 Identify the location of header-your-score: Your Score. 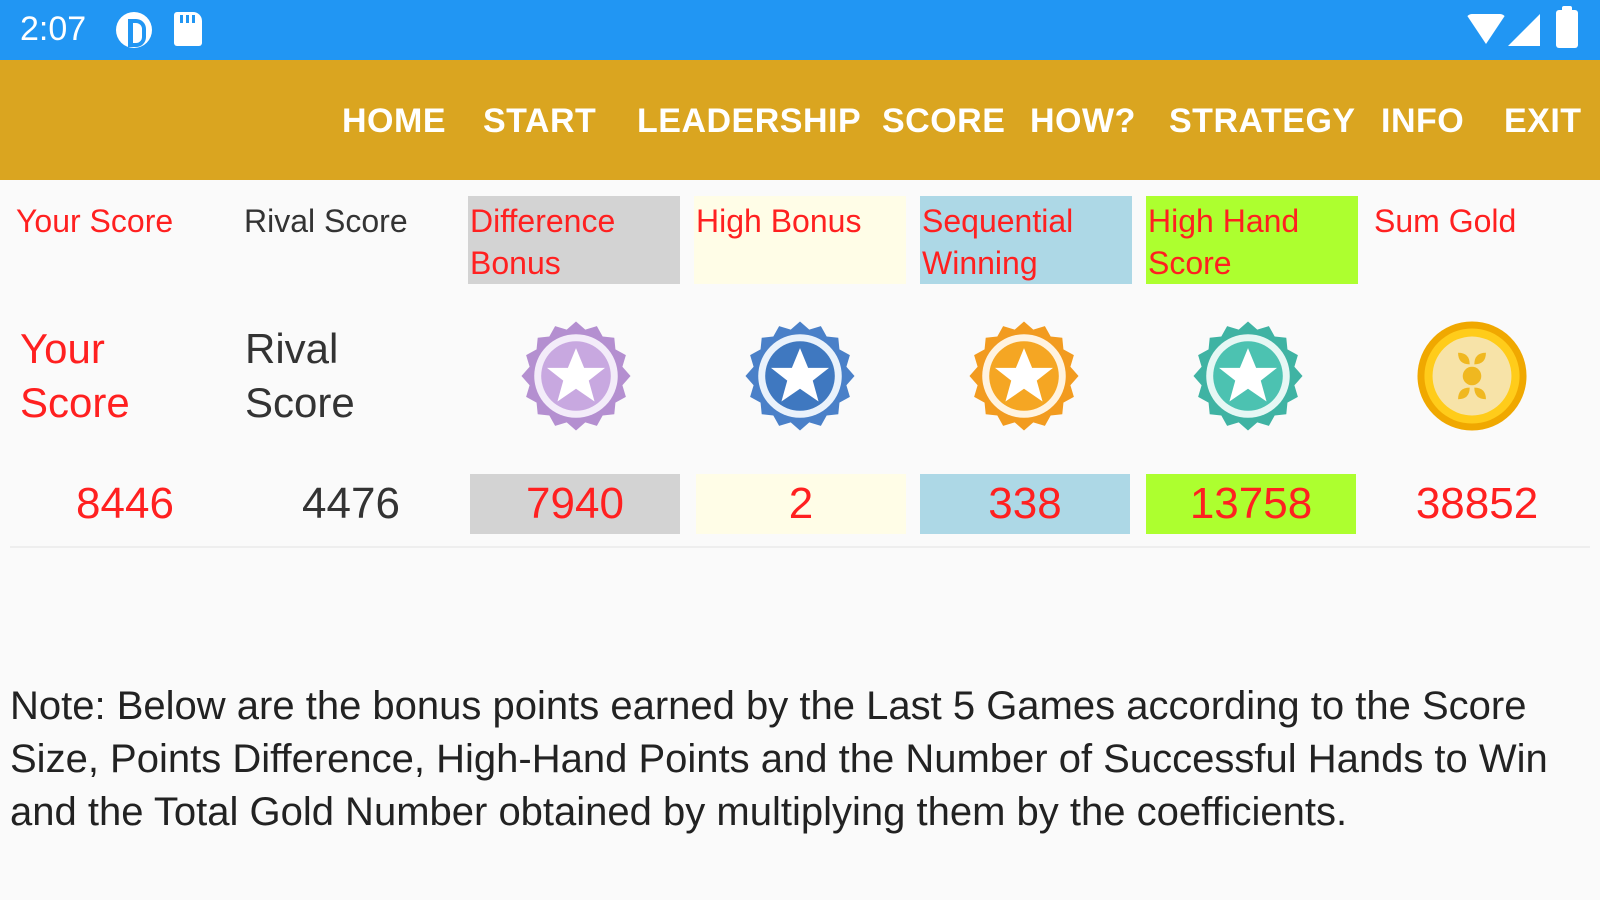
(95, 221).